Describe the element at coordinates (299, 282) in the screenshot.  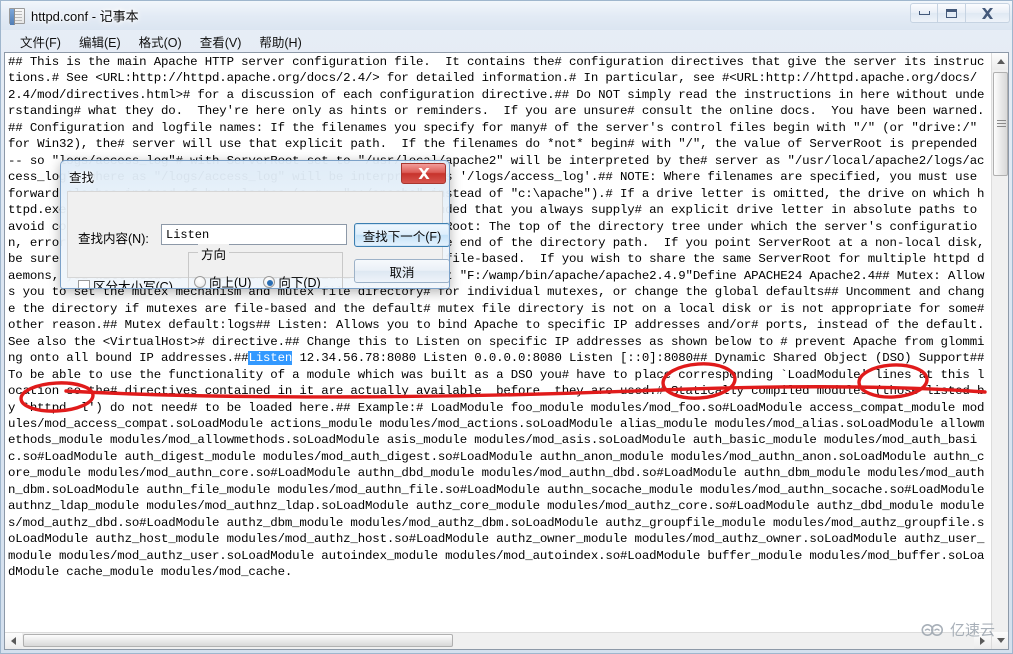
I see `direction-down-label: 向下(D)` at that location.